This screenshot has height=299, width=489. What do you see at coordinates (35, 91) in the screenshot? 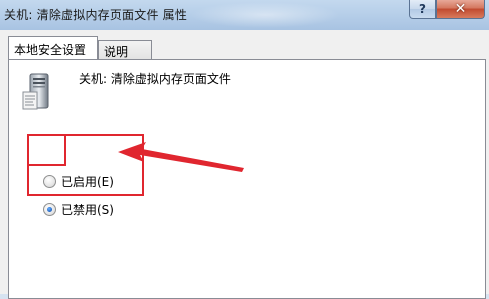
I see `server-policy-icon` at bounding box center [35, 91].